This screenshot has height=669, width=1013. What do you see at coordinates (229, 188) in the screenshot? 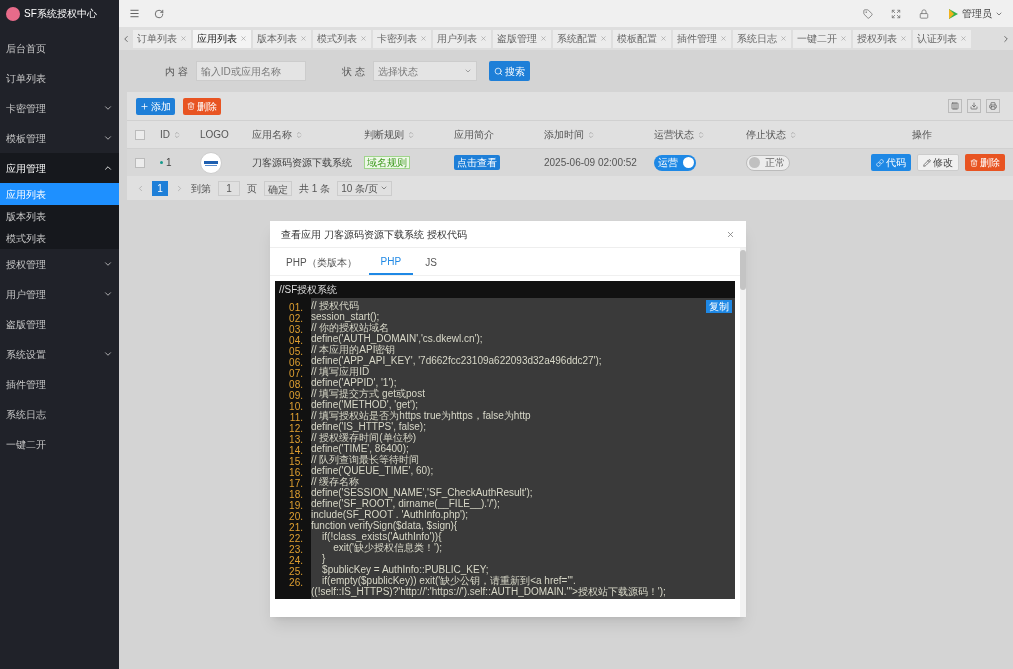
I see `page-field: 1` at bounding box center [229, 188].